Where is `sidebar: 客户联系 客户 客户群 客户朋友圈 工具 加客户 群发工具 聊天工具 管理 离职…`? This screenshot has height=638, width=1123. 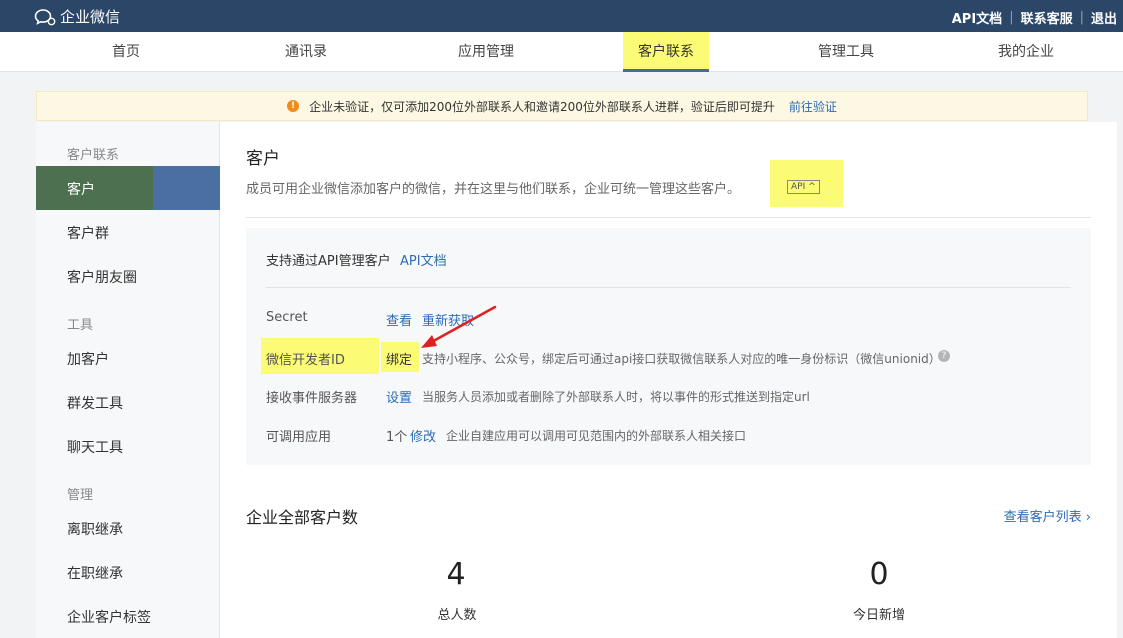
sidebar: 客户联系 客户 客户群 客户朋友圈 工具 加客户 群发工具 聊天工具 管理 离职… is located at coordinates (128, 380).